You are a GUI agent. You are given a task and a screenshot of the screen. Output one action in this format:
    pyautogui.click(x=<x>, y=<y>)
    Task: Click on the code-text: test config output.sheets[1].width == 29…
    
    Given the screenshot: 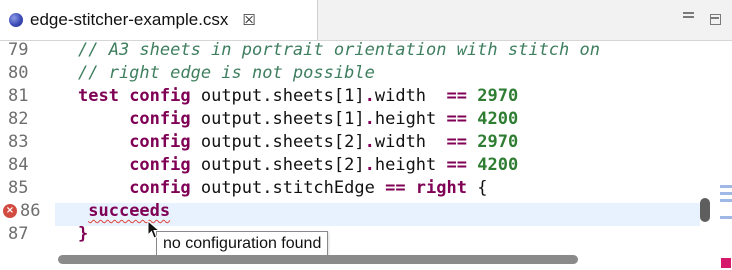 What is the action you would take?
    pyautogui.click(x=298, y=96)
    